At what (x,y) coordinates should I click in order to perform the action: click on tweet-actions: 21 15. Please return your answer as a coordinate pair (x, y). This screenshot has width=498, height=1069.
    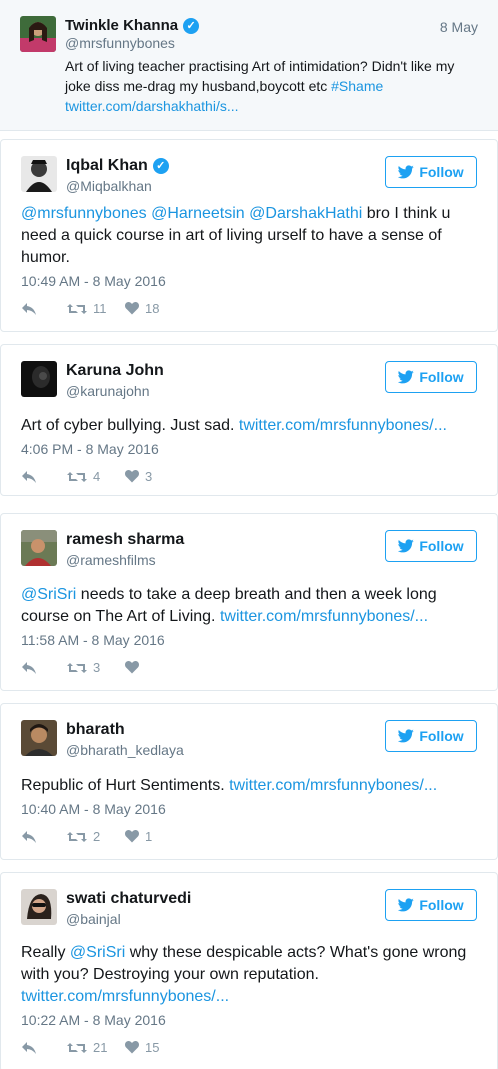
    Looking at the image, I should click on (90, 1047).